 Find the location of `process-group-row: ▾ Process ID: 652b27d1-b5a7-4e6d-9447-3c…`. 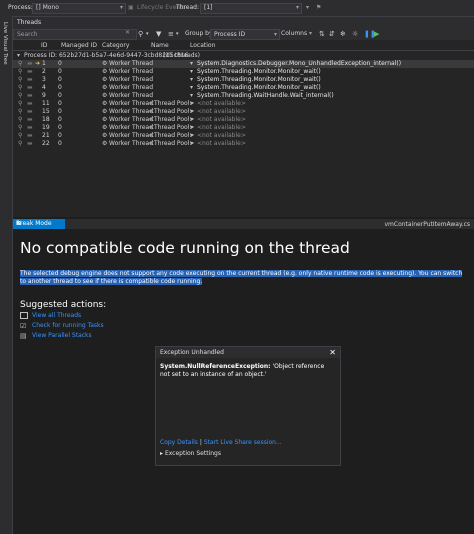

process-group-row: ▾ Process ID: 652b27d1-b5a7-4e6d-9447-3c… is located at coordinates (243, 55).